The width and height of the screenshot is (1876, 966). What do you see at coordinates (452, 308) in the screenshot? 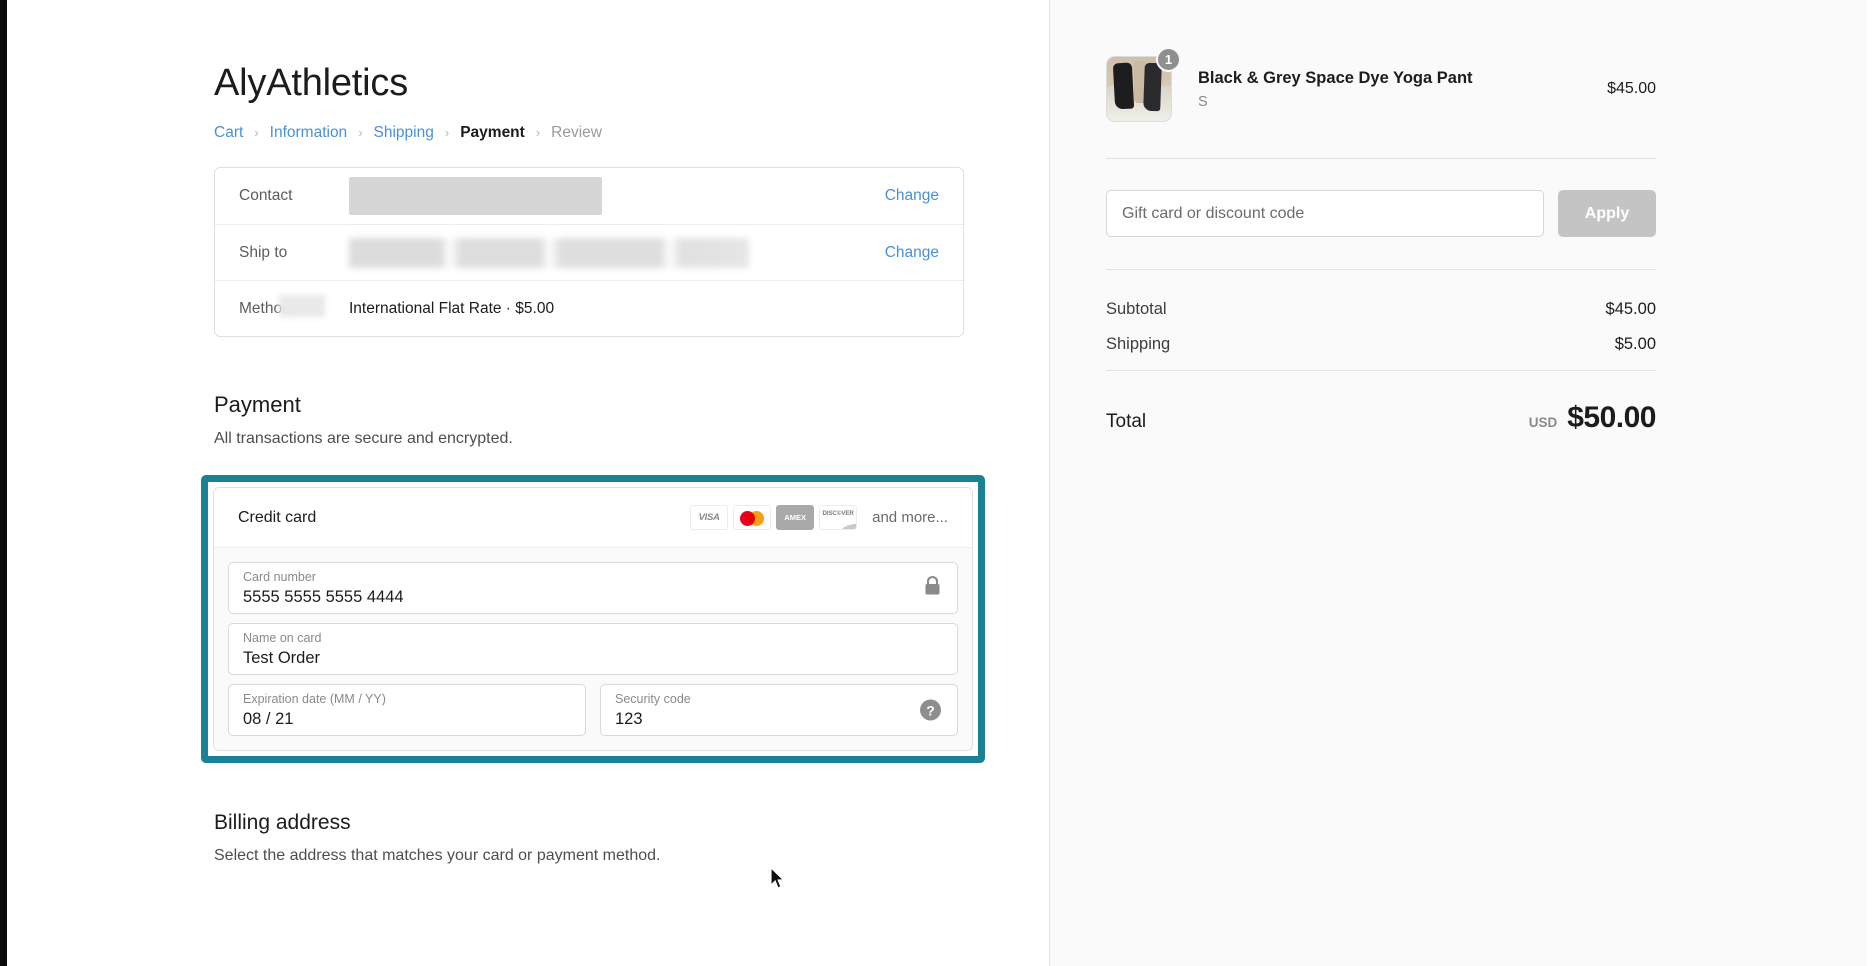
I see `review-value-method: International Flat Rate · $5.00` at bounding box center [452, 308].